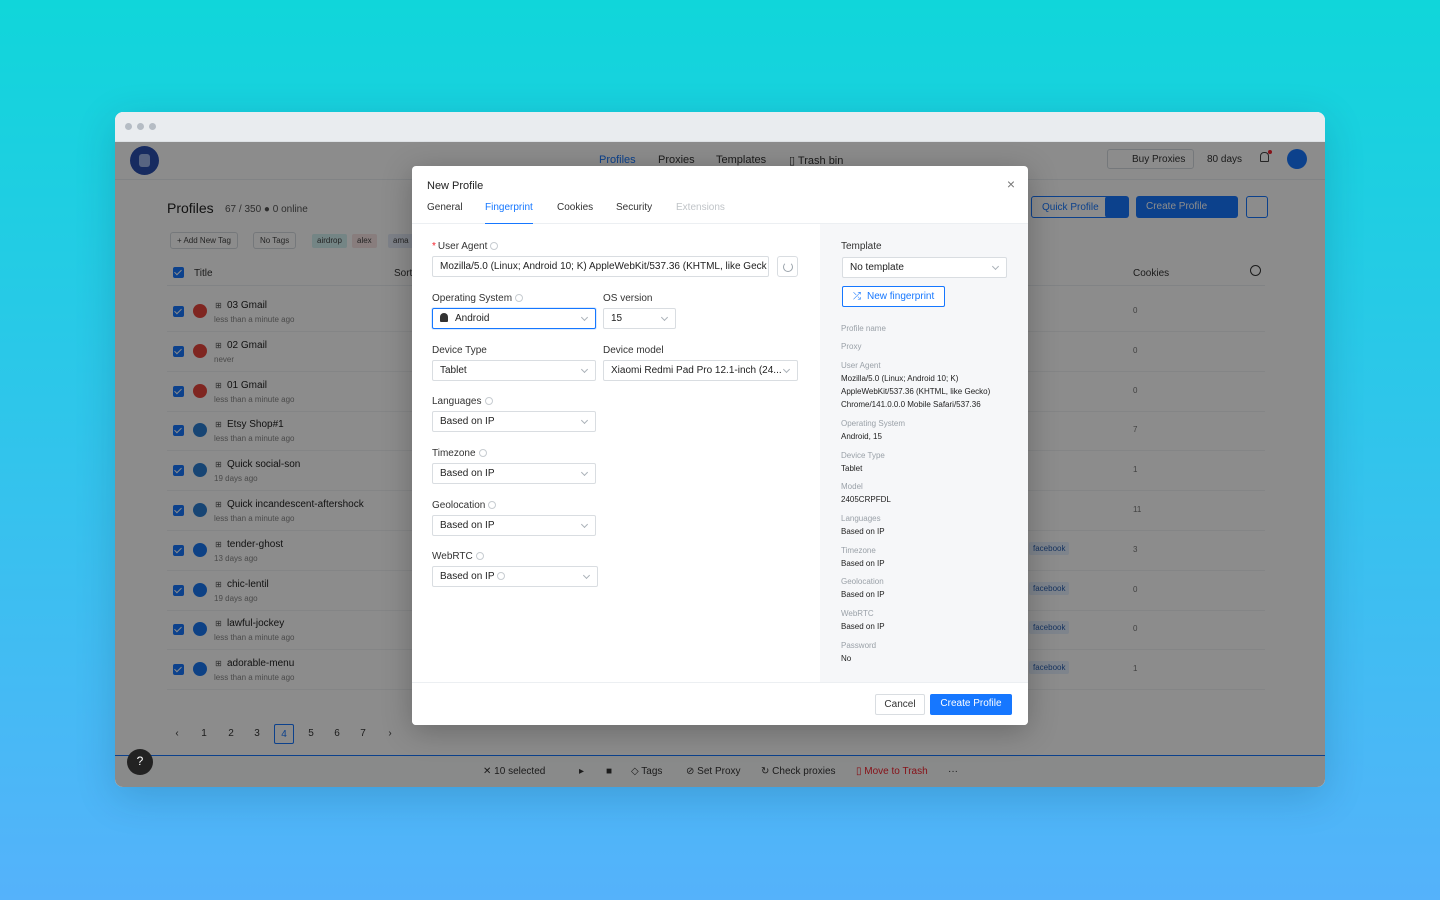  Describe the element at coordinates (515, 576) in the screenshot. I see `webrtc-select: Based on IP` at that location.